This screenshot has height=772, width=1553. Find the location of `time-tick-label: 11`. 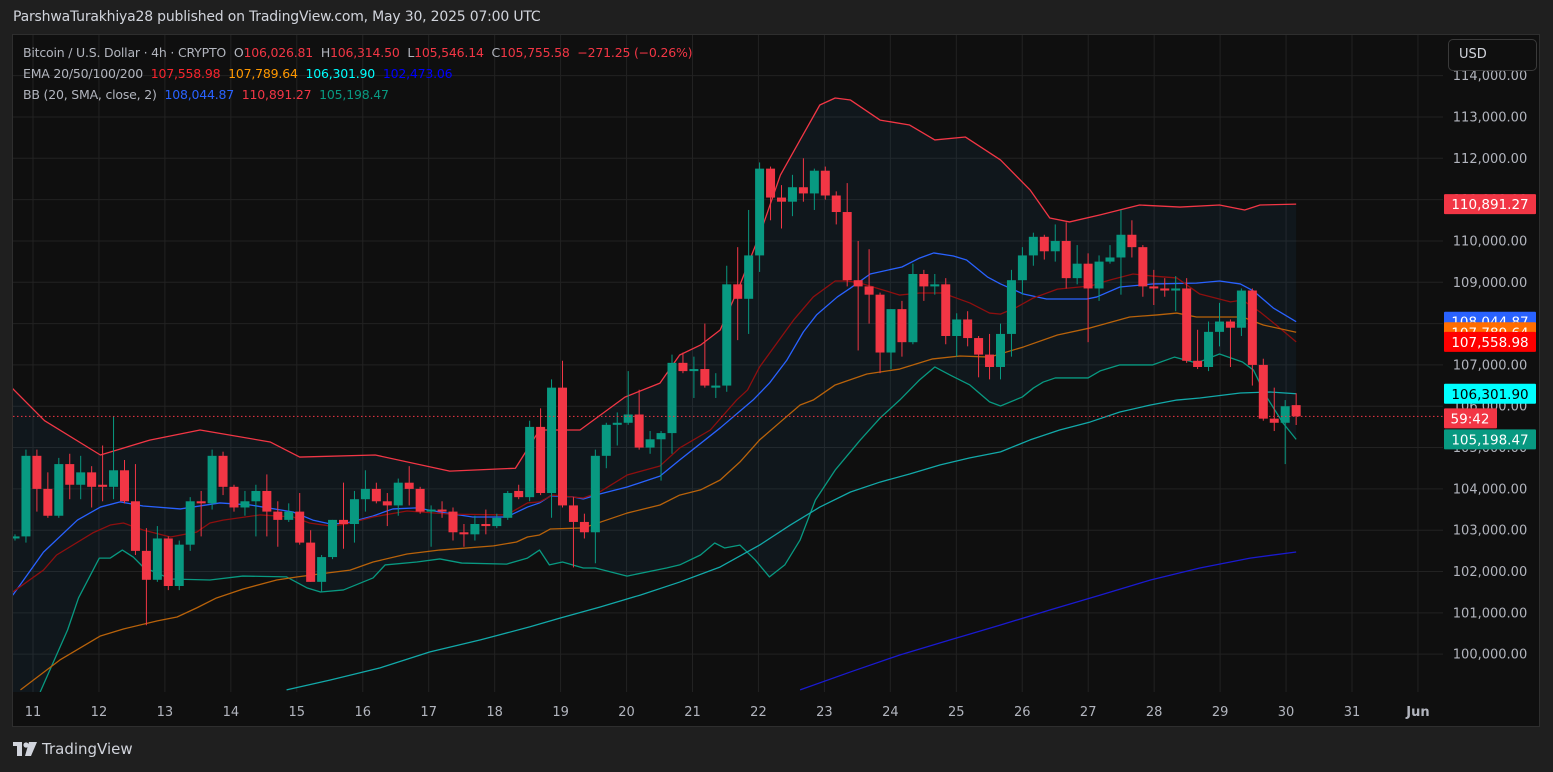

time-tick-label: 11 is located at coordinates (33, 712).